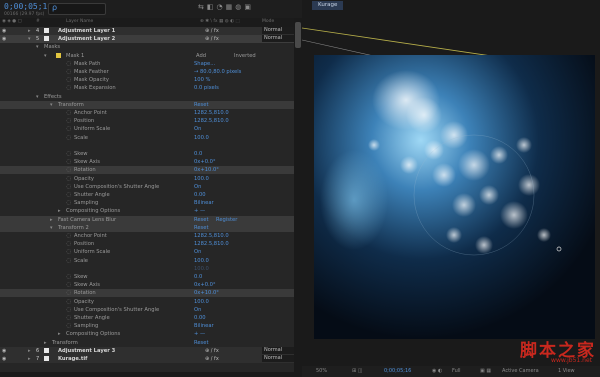 The height and width of the screenshot is (377, 600). I want to click on viewer-timecode: 0;00;05;16, so click(397, 371).